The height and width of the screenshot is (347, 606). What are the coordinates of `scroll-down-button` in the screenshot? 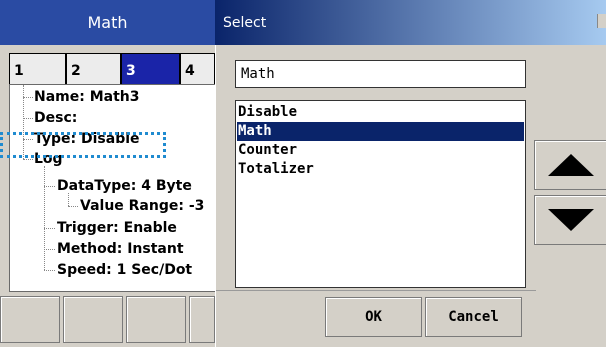 It's located at (570, 220).